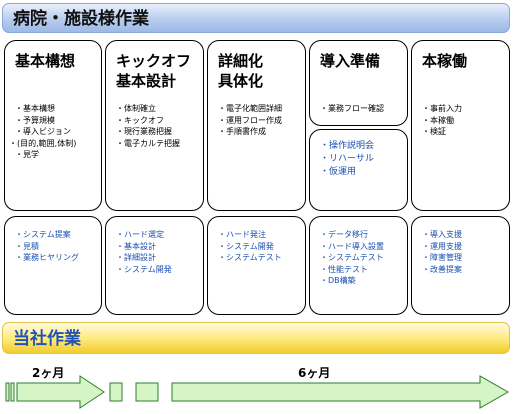  I want to click on training-task-list: 操作説明会 リハーサル 仮運用, so click(347, 159).